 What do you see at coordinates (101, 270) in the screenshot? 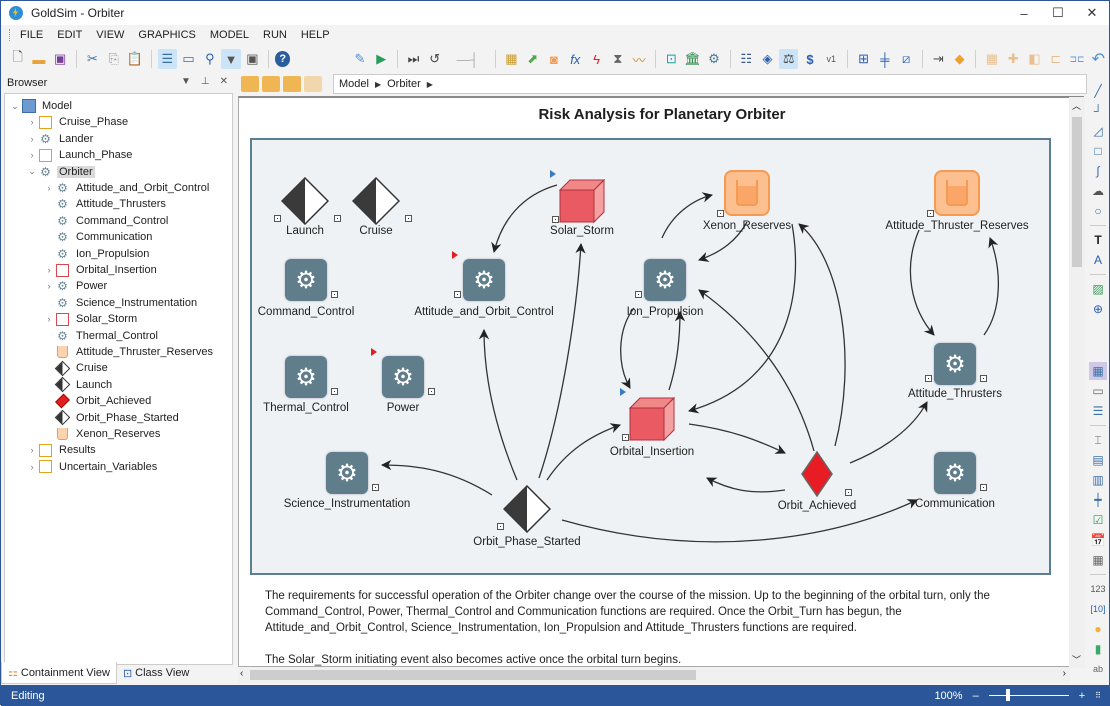
I see `tree-item: › Orbital_Insertion` at bounding box center [101, 270].